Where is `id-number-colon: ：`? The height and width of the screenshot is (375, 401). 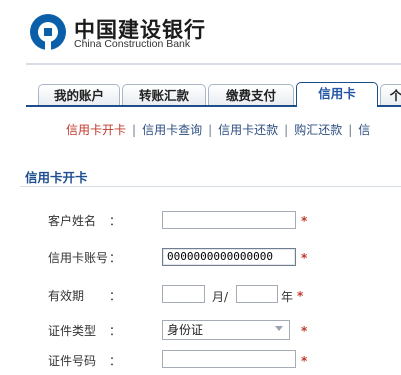
id-number-colon: ： is located at coordinates (115, 361).